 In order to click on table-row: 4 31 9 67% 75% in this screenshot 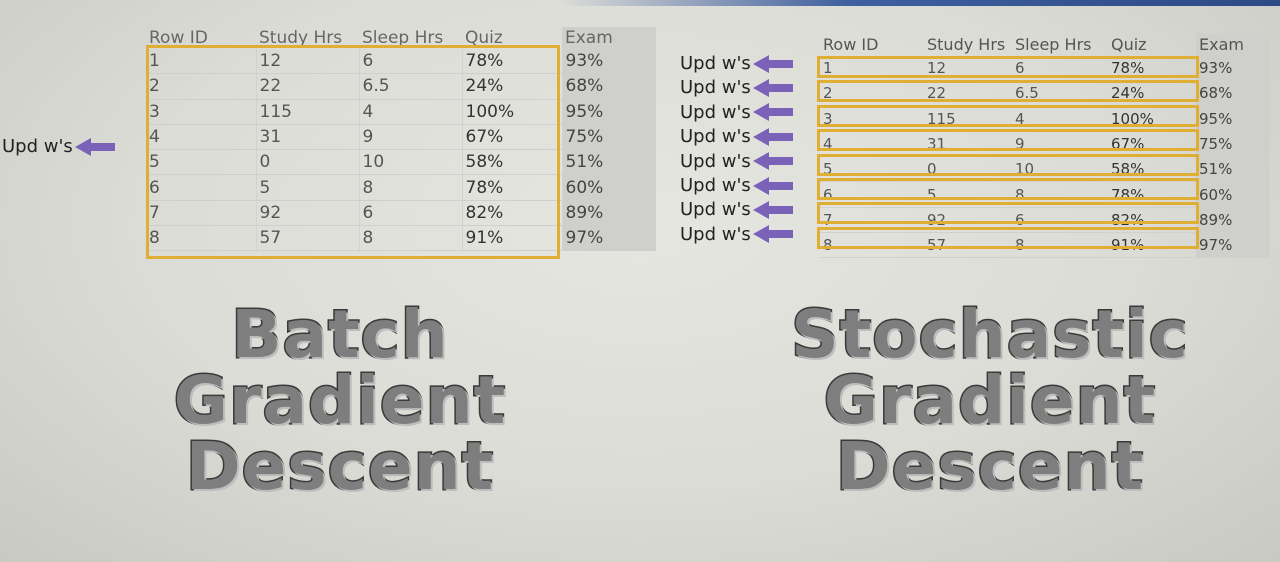, I will do `click(1045, 144)`.